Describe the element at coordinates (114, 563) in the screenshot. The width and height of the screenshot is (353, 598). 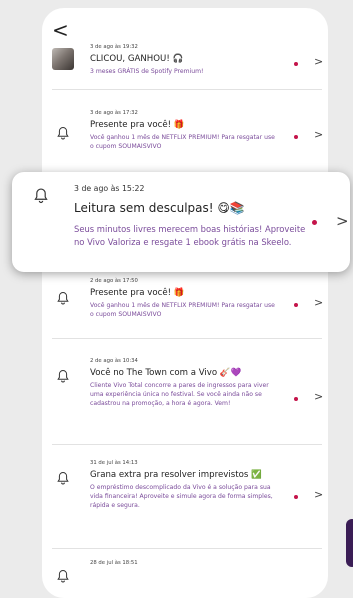
I see `notification-time: 28 de jul às 18:51` at that location.